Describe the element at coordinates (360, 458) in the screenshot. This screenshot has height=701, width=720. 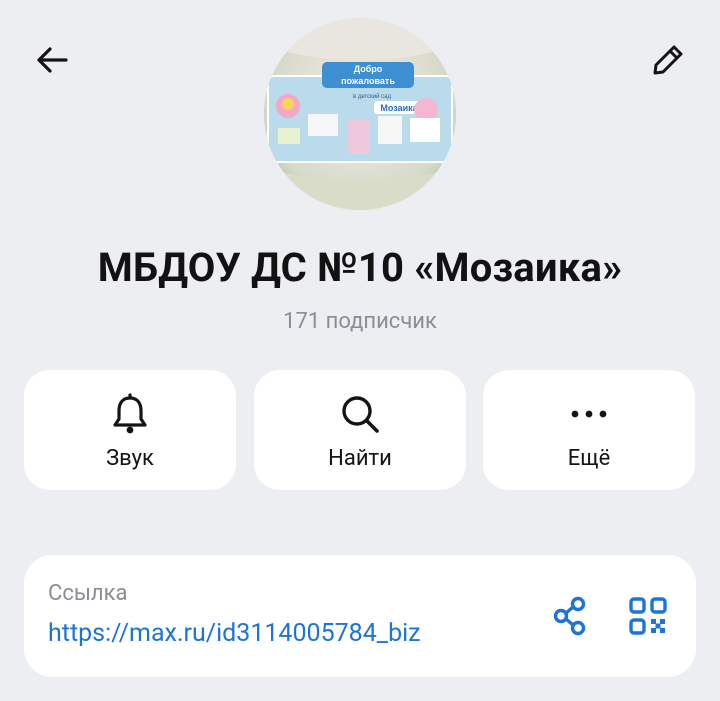
I see `search-label: Найти` at that location.